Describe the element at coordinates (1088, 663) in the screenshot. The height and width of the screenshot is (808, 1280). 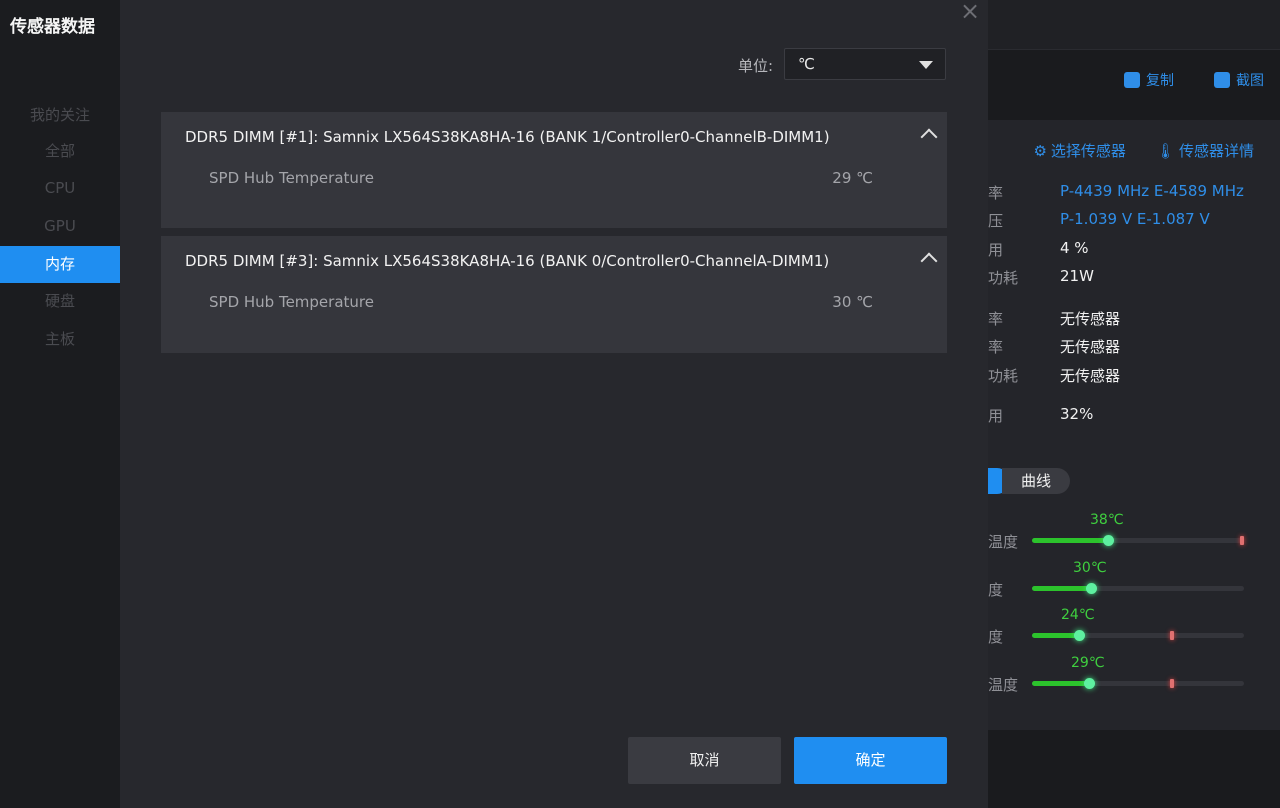
I see `temperature-value: 29℃` at that location.